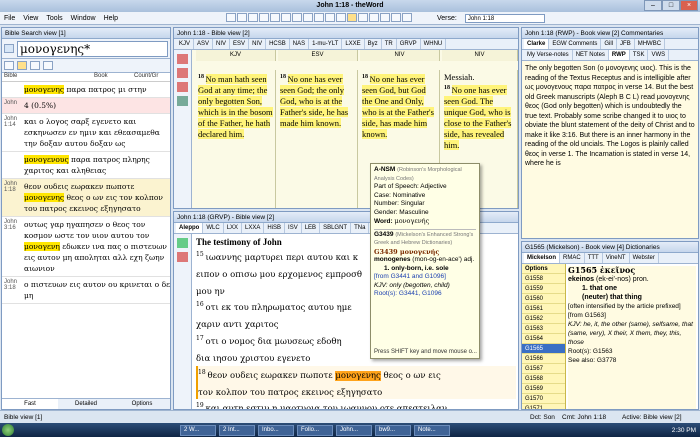 The height and width of the screenshot is (437, 700). Describe the element at coordinates (543, 309) in the screenshot. I see `dict-entry: G1561` at that location.